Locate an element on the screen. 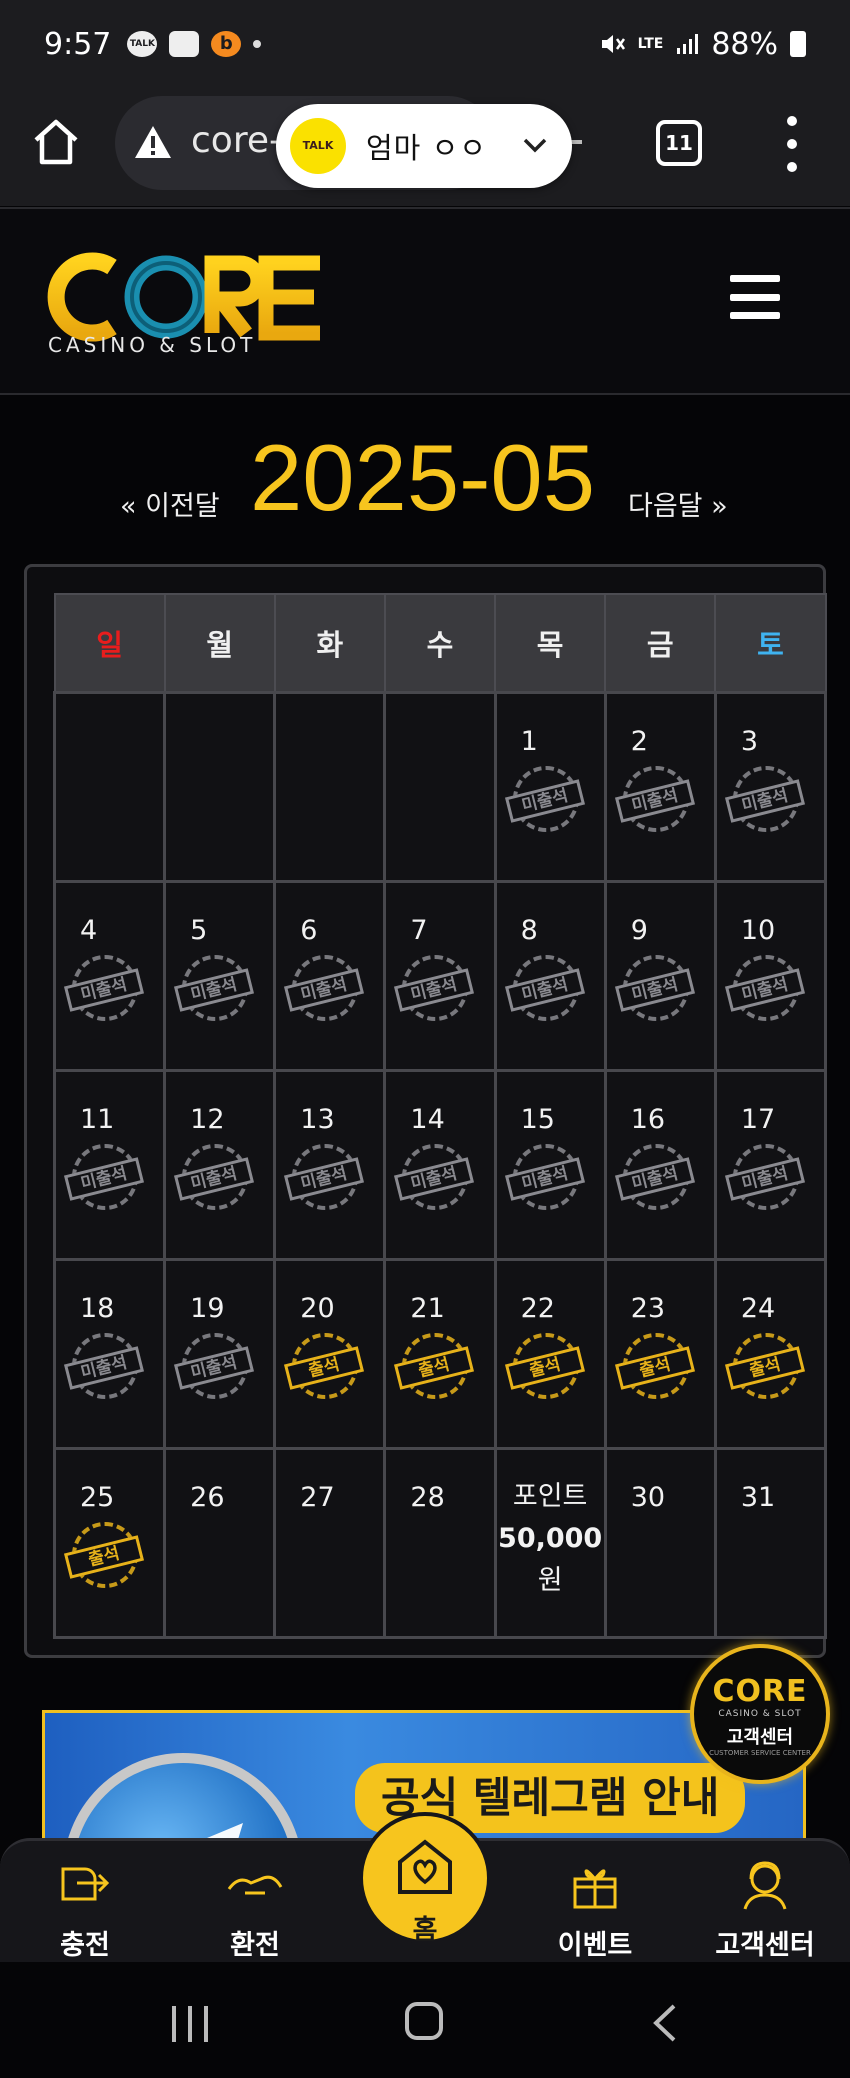 This screenshot has height=2078, width=850. status-system-icons: LTE 88% is located at coordinates (702, 44).